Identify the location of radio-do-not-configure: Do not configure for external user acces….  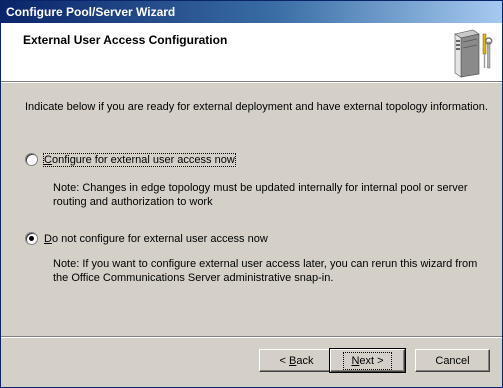
(146, 238).